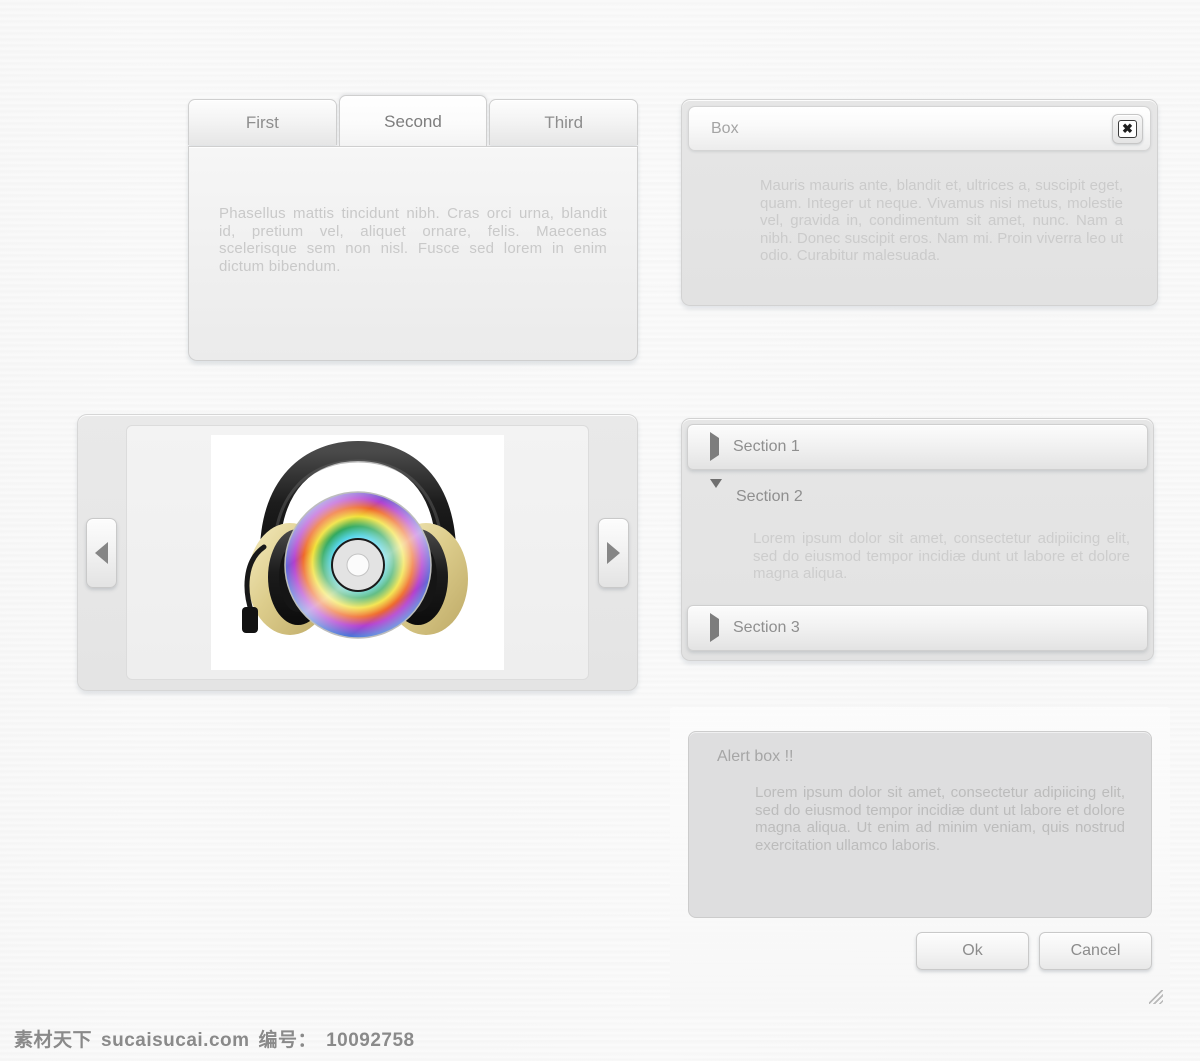  I want to click on ok-button-label: Ok, so click(972, 950).